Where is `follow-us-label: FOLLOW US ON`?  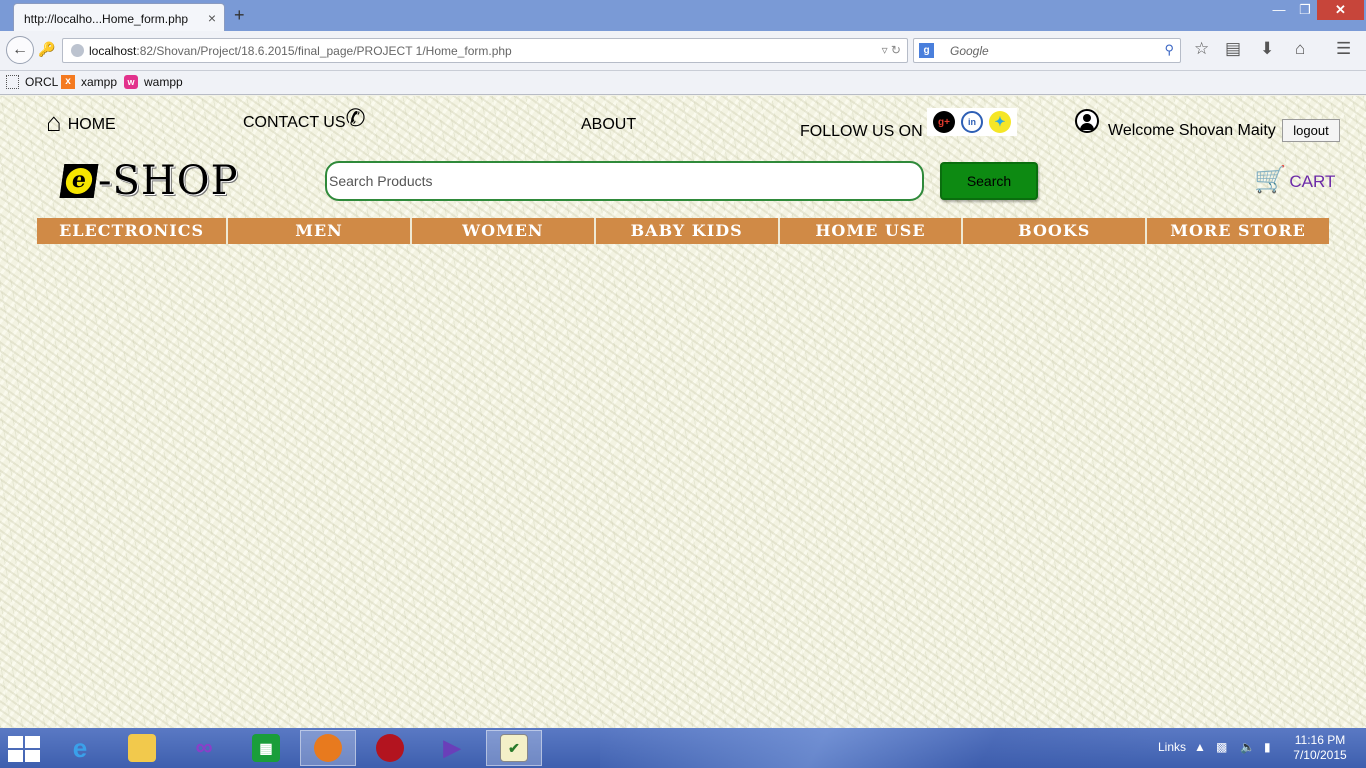 follow-us-label: FOLLOW US ON is located at coordinates (861, 131).